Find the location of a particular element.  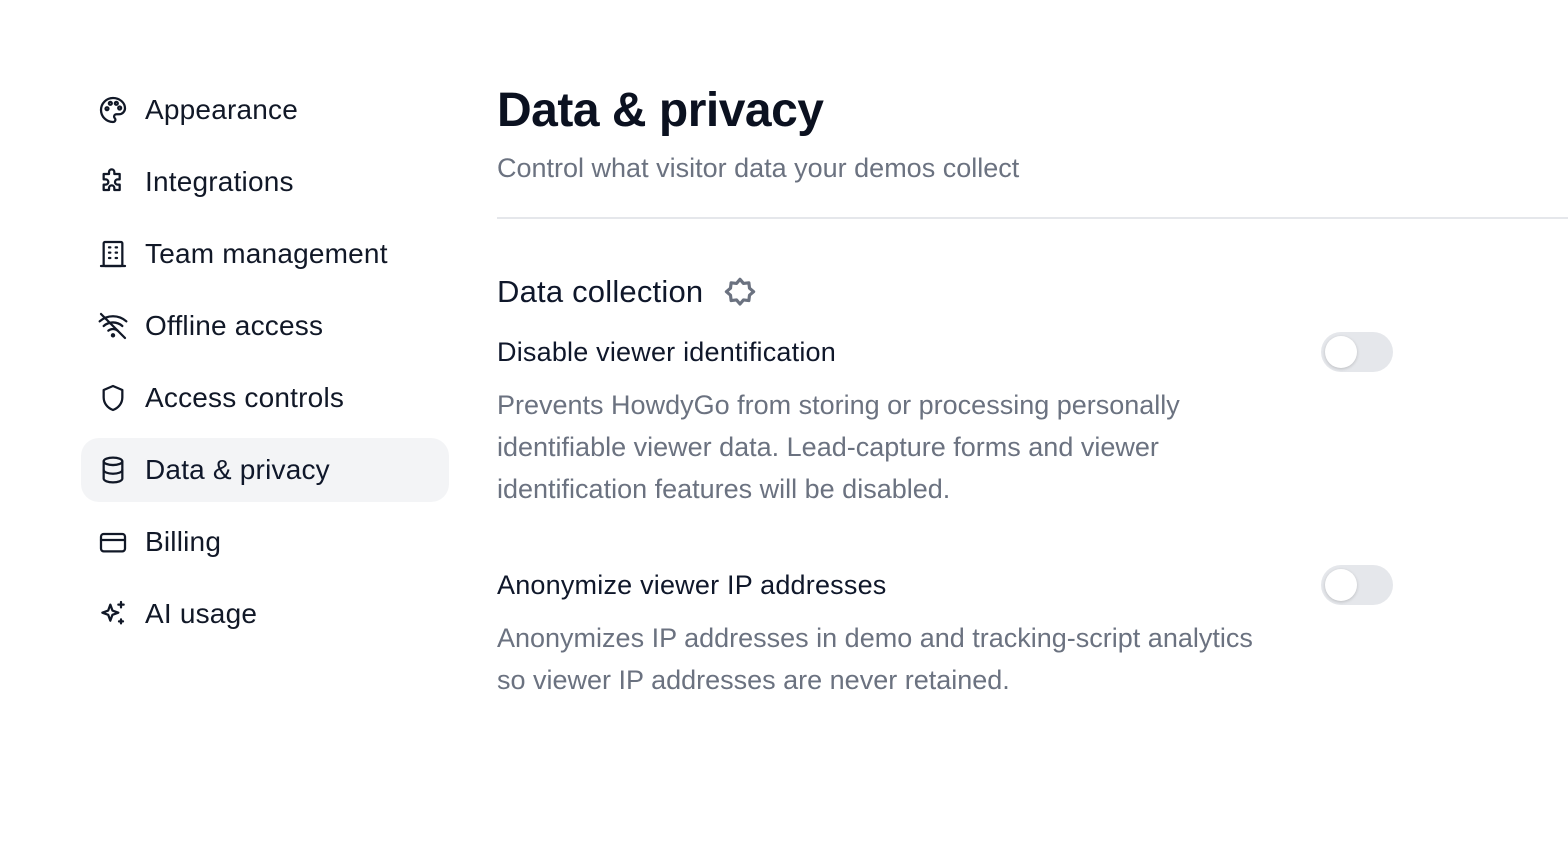

database-icon is located at coordinates (113, 470).